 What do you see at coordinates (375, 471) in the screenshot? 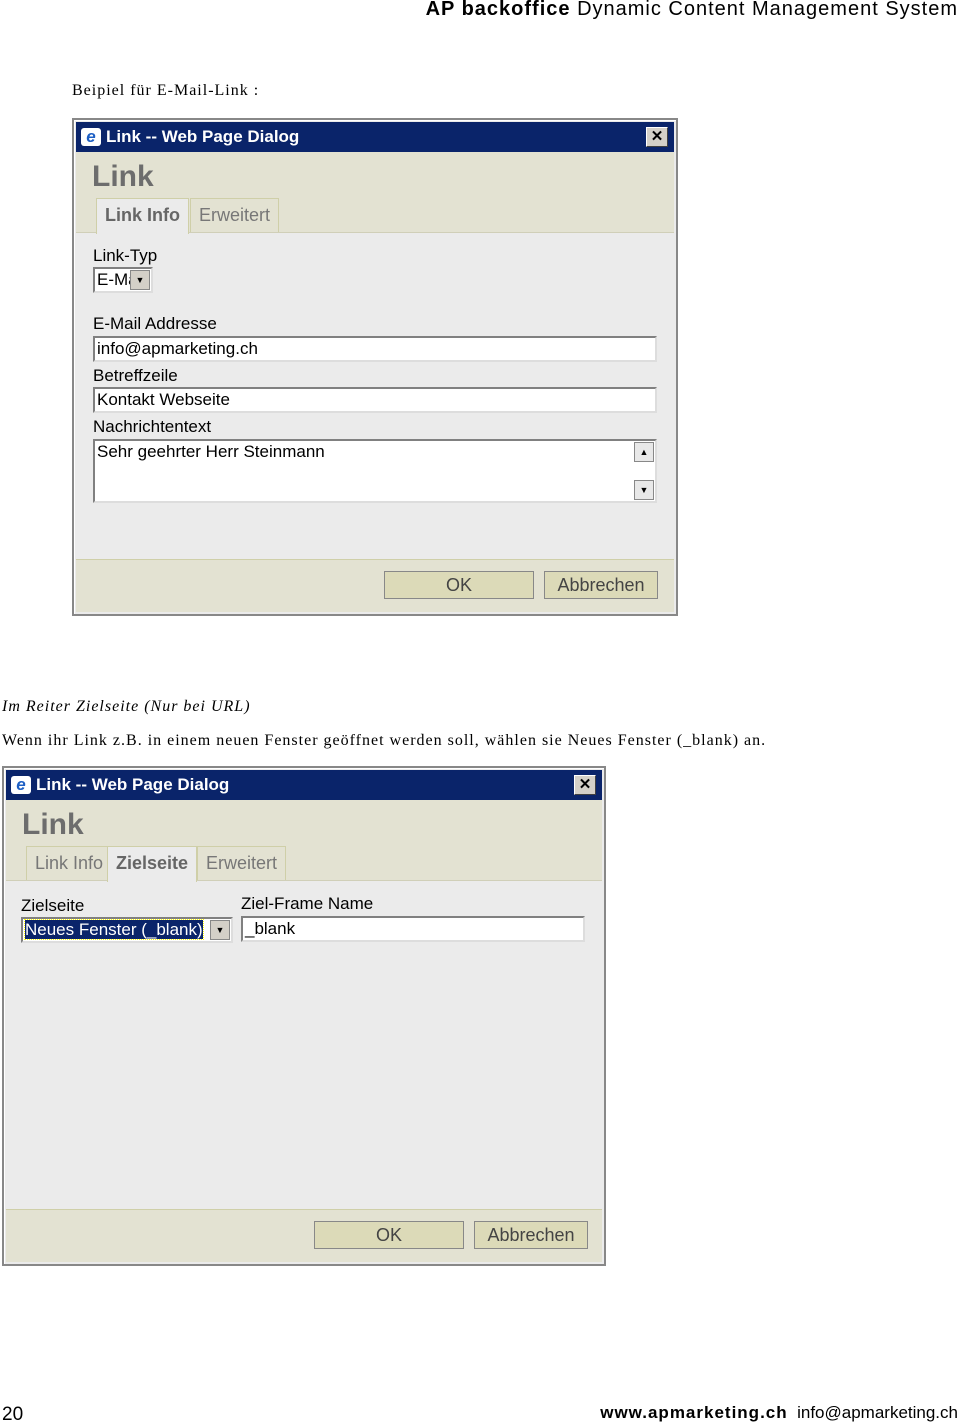
I see `body-textarea: Sehr geehrter Herr Steinmann ▲ ▼` at bounding box center [375, 471].